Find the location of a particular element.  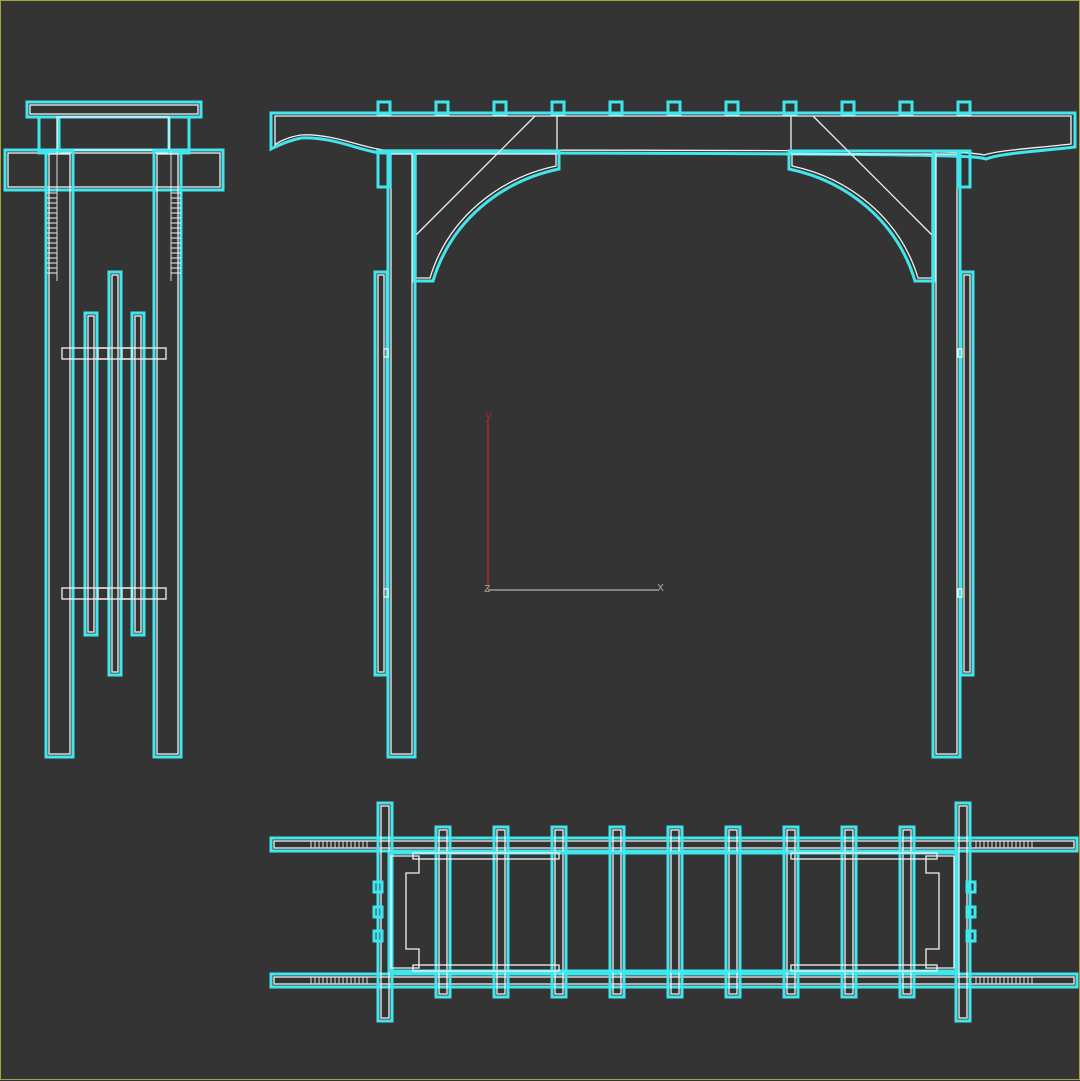

front-lattice-right is located at coordinates (966, 473).